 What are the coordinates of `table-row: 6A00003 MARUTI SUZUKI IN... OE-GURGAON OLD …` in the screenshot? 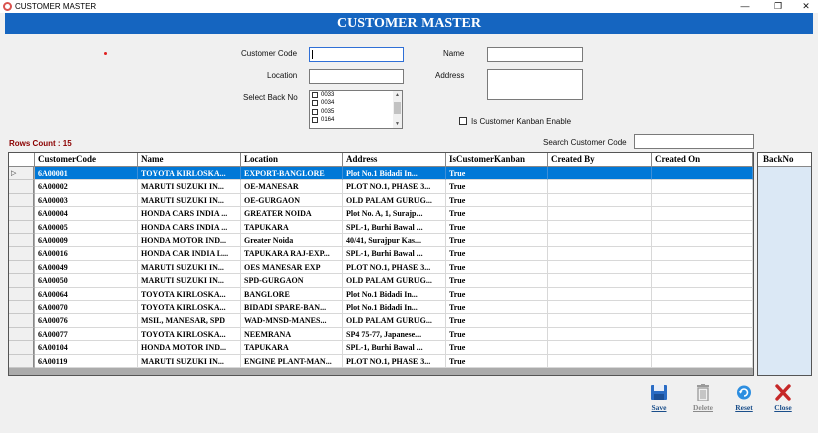 It's located at (381, 200).